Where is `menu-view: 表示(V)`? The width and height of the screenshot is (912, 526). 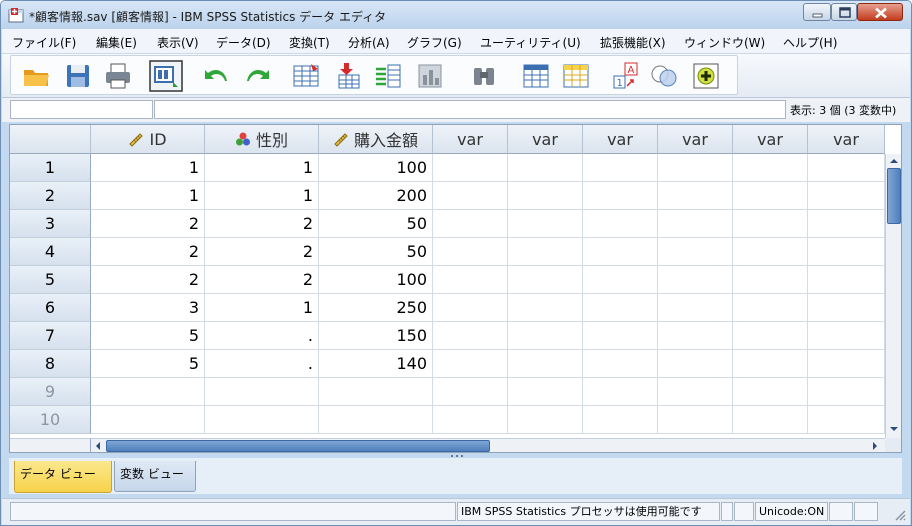
menu-view: 表示(V) is located at coordinates (178, 42).